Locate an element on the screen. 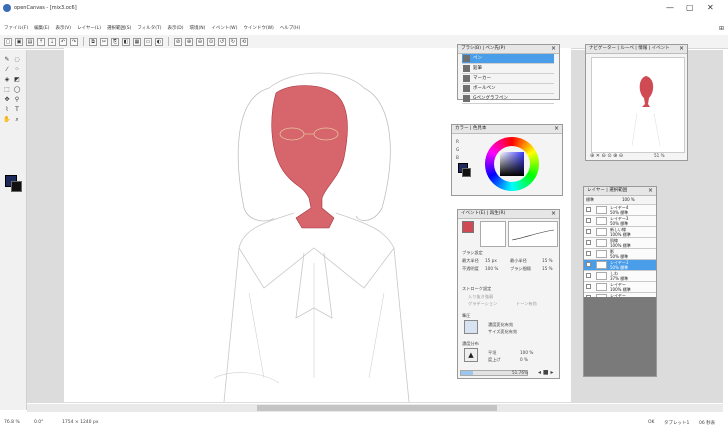  layer-row: 影 50% 標準 is located at coordinates (620, 254).